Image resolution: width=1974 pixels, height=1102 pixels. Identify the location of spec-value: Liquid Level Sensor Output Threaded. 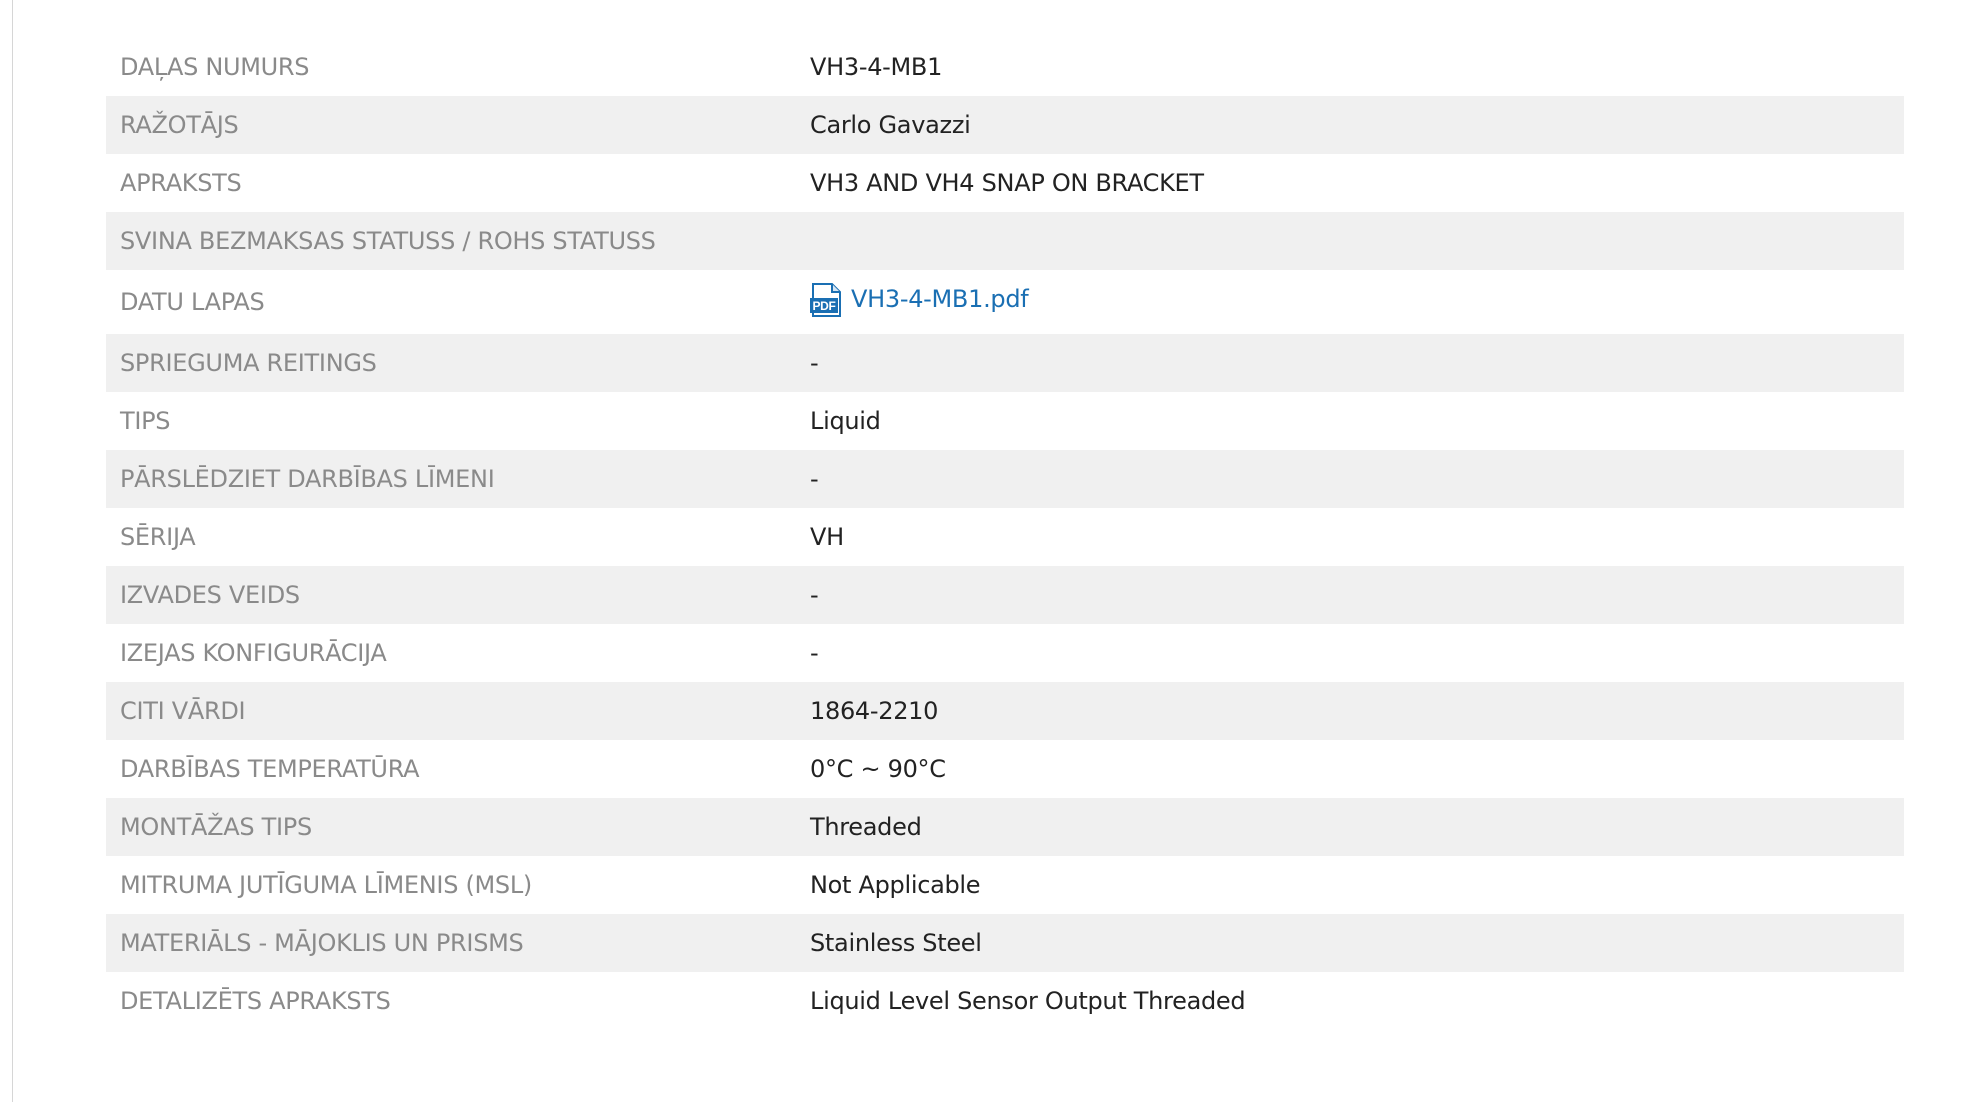
(1028, 1001).